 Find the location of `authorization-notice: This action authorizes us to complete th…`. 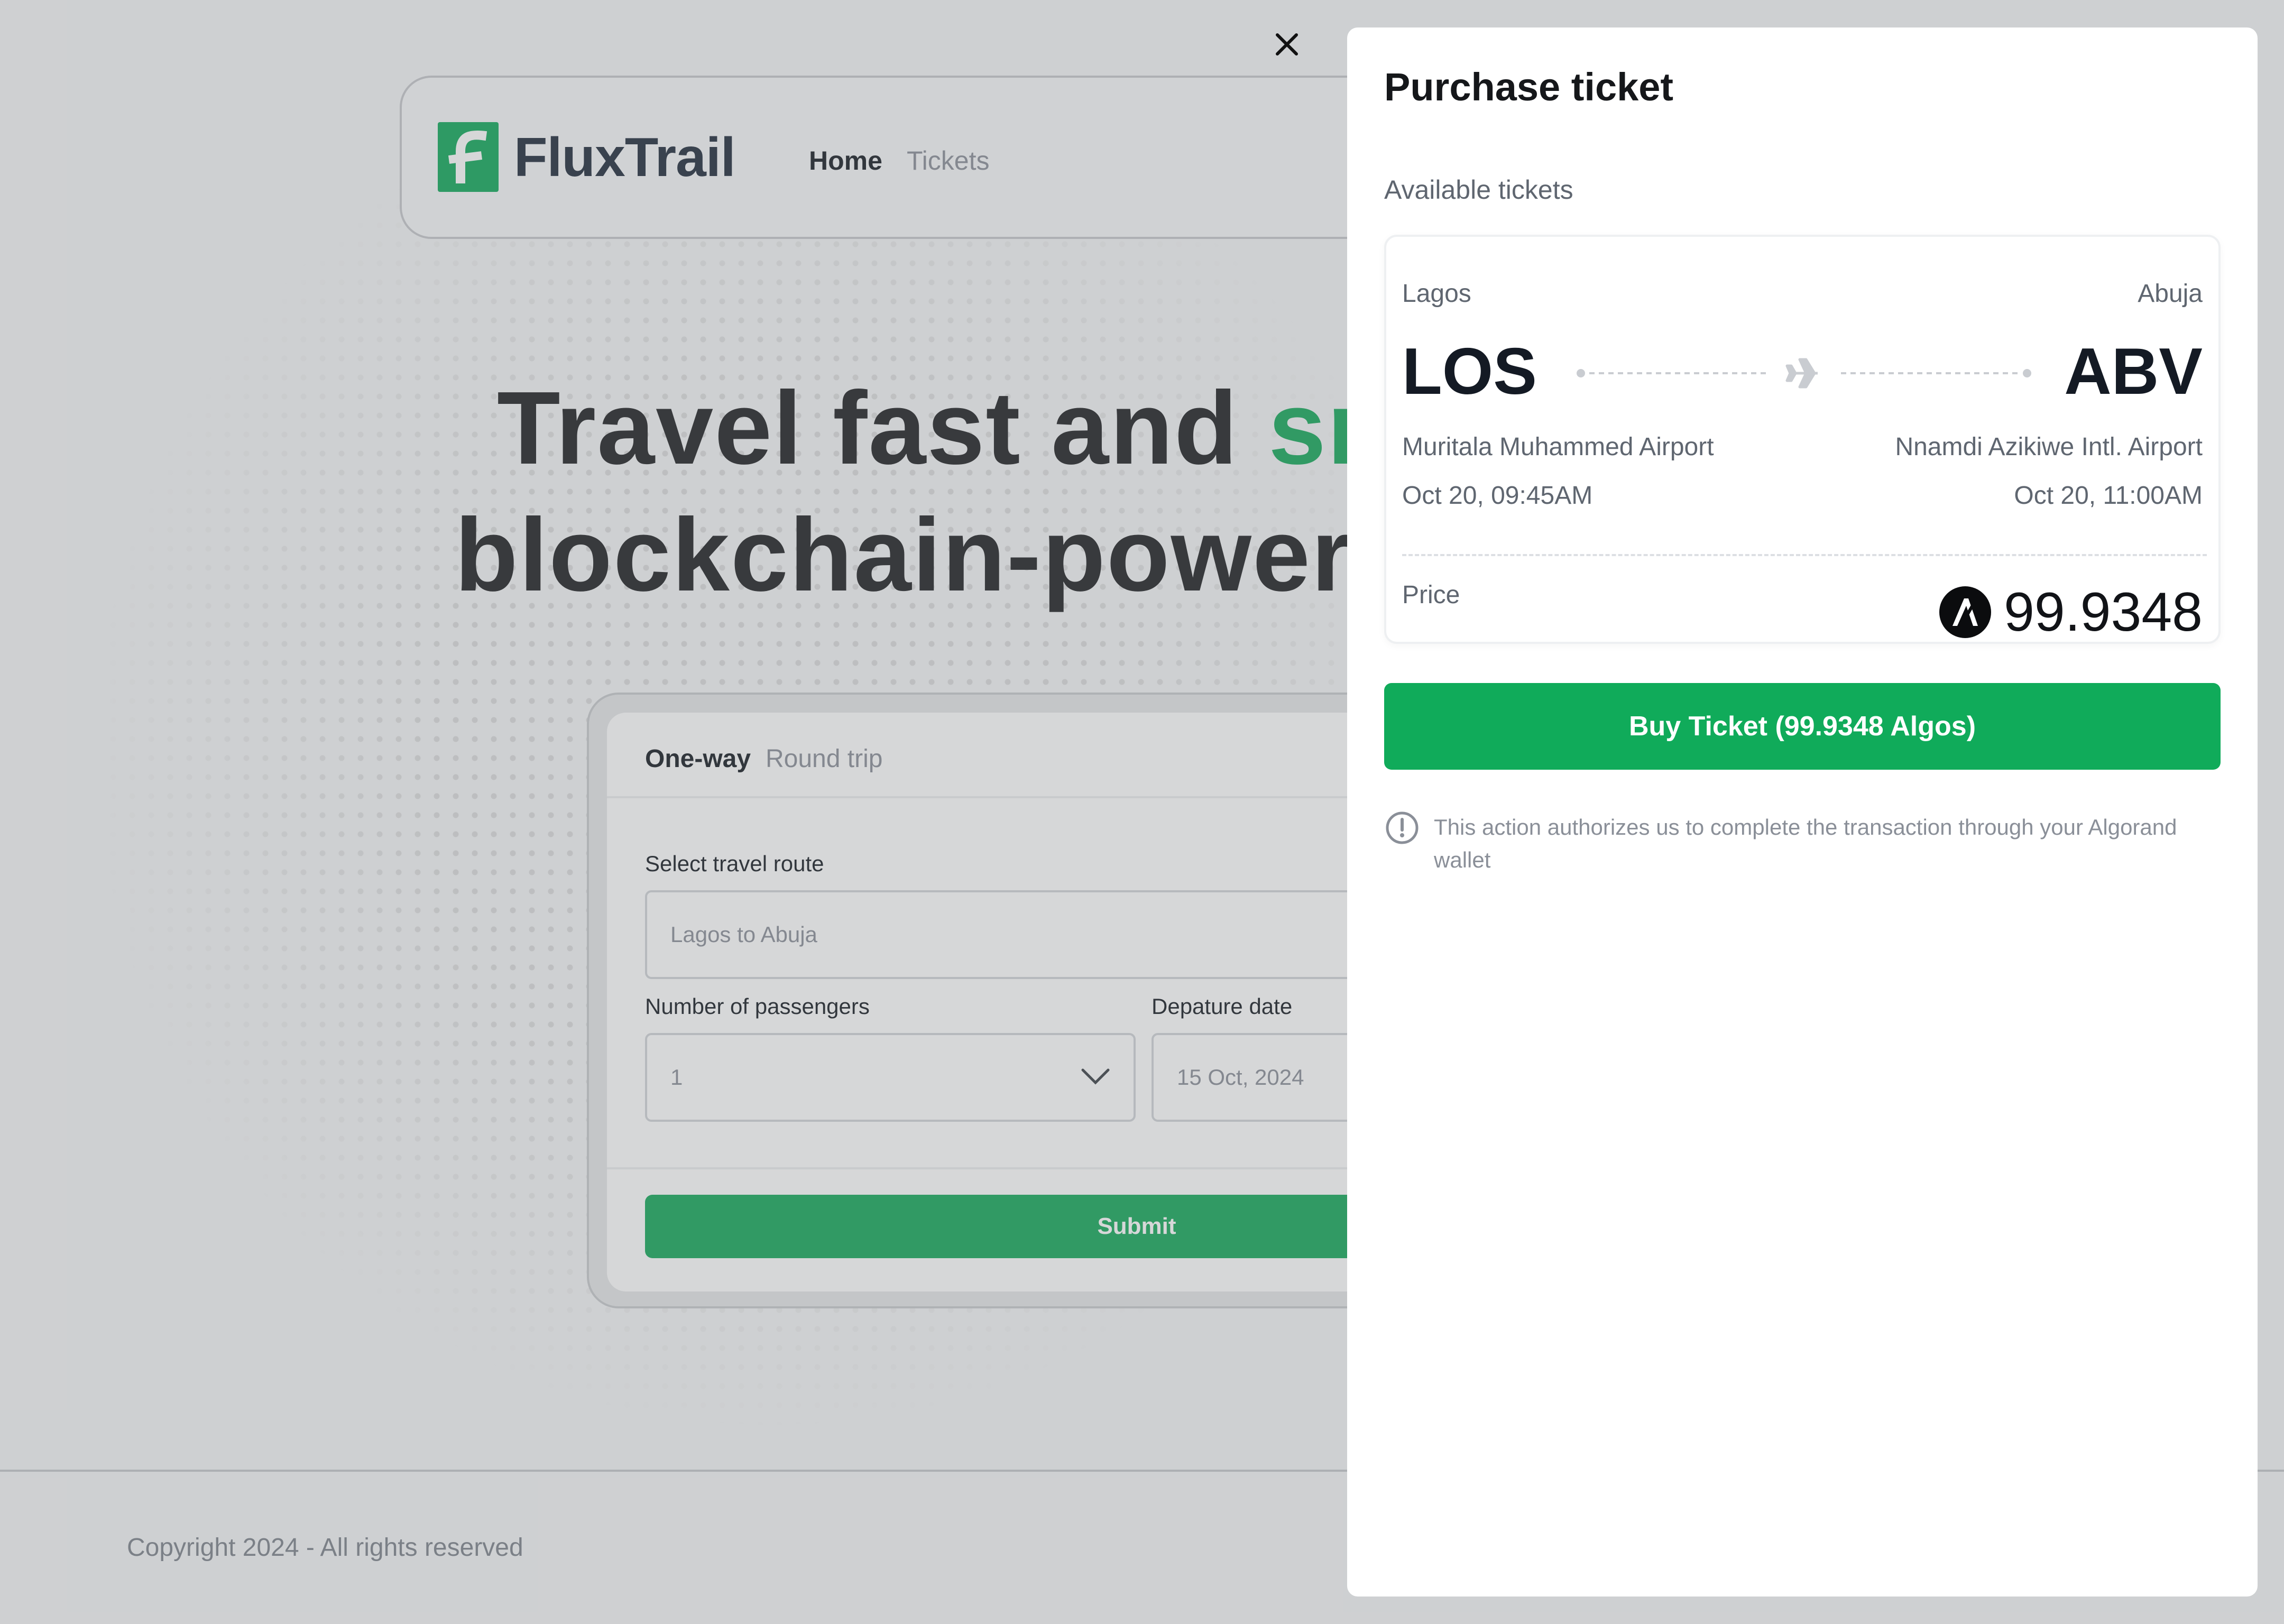

authorization-notice: This action authorizes us to complete th… is located at coordinates (1805, 843).